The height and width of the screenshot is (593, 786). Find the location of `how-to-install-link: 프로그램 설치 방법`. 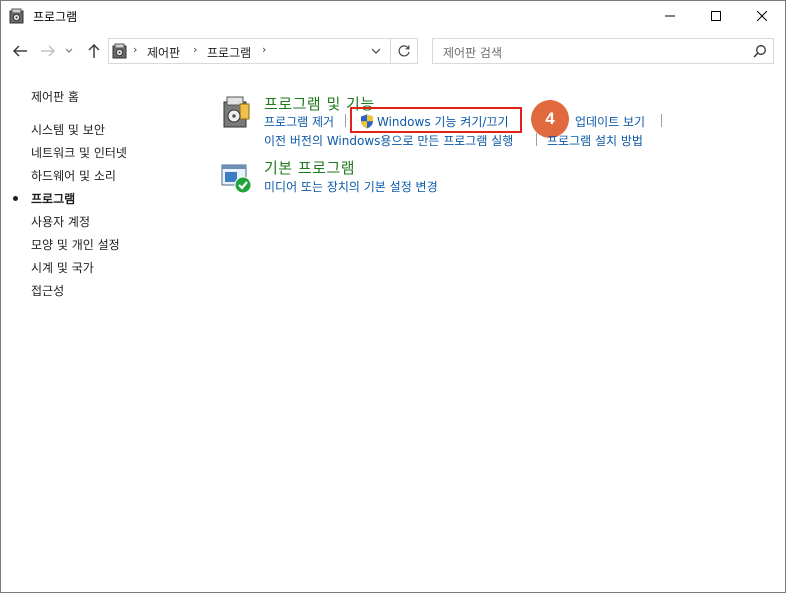

how-to-install-link: 프로그램 설치 방법 is located at coordinates (595, 140).